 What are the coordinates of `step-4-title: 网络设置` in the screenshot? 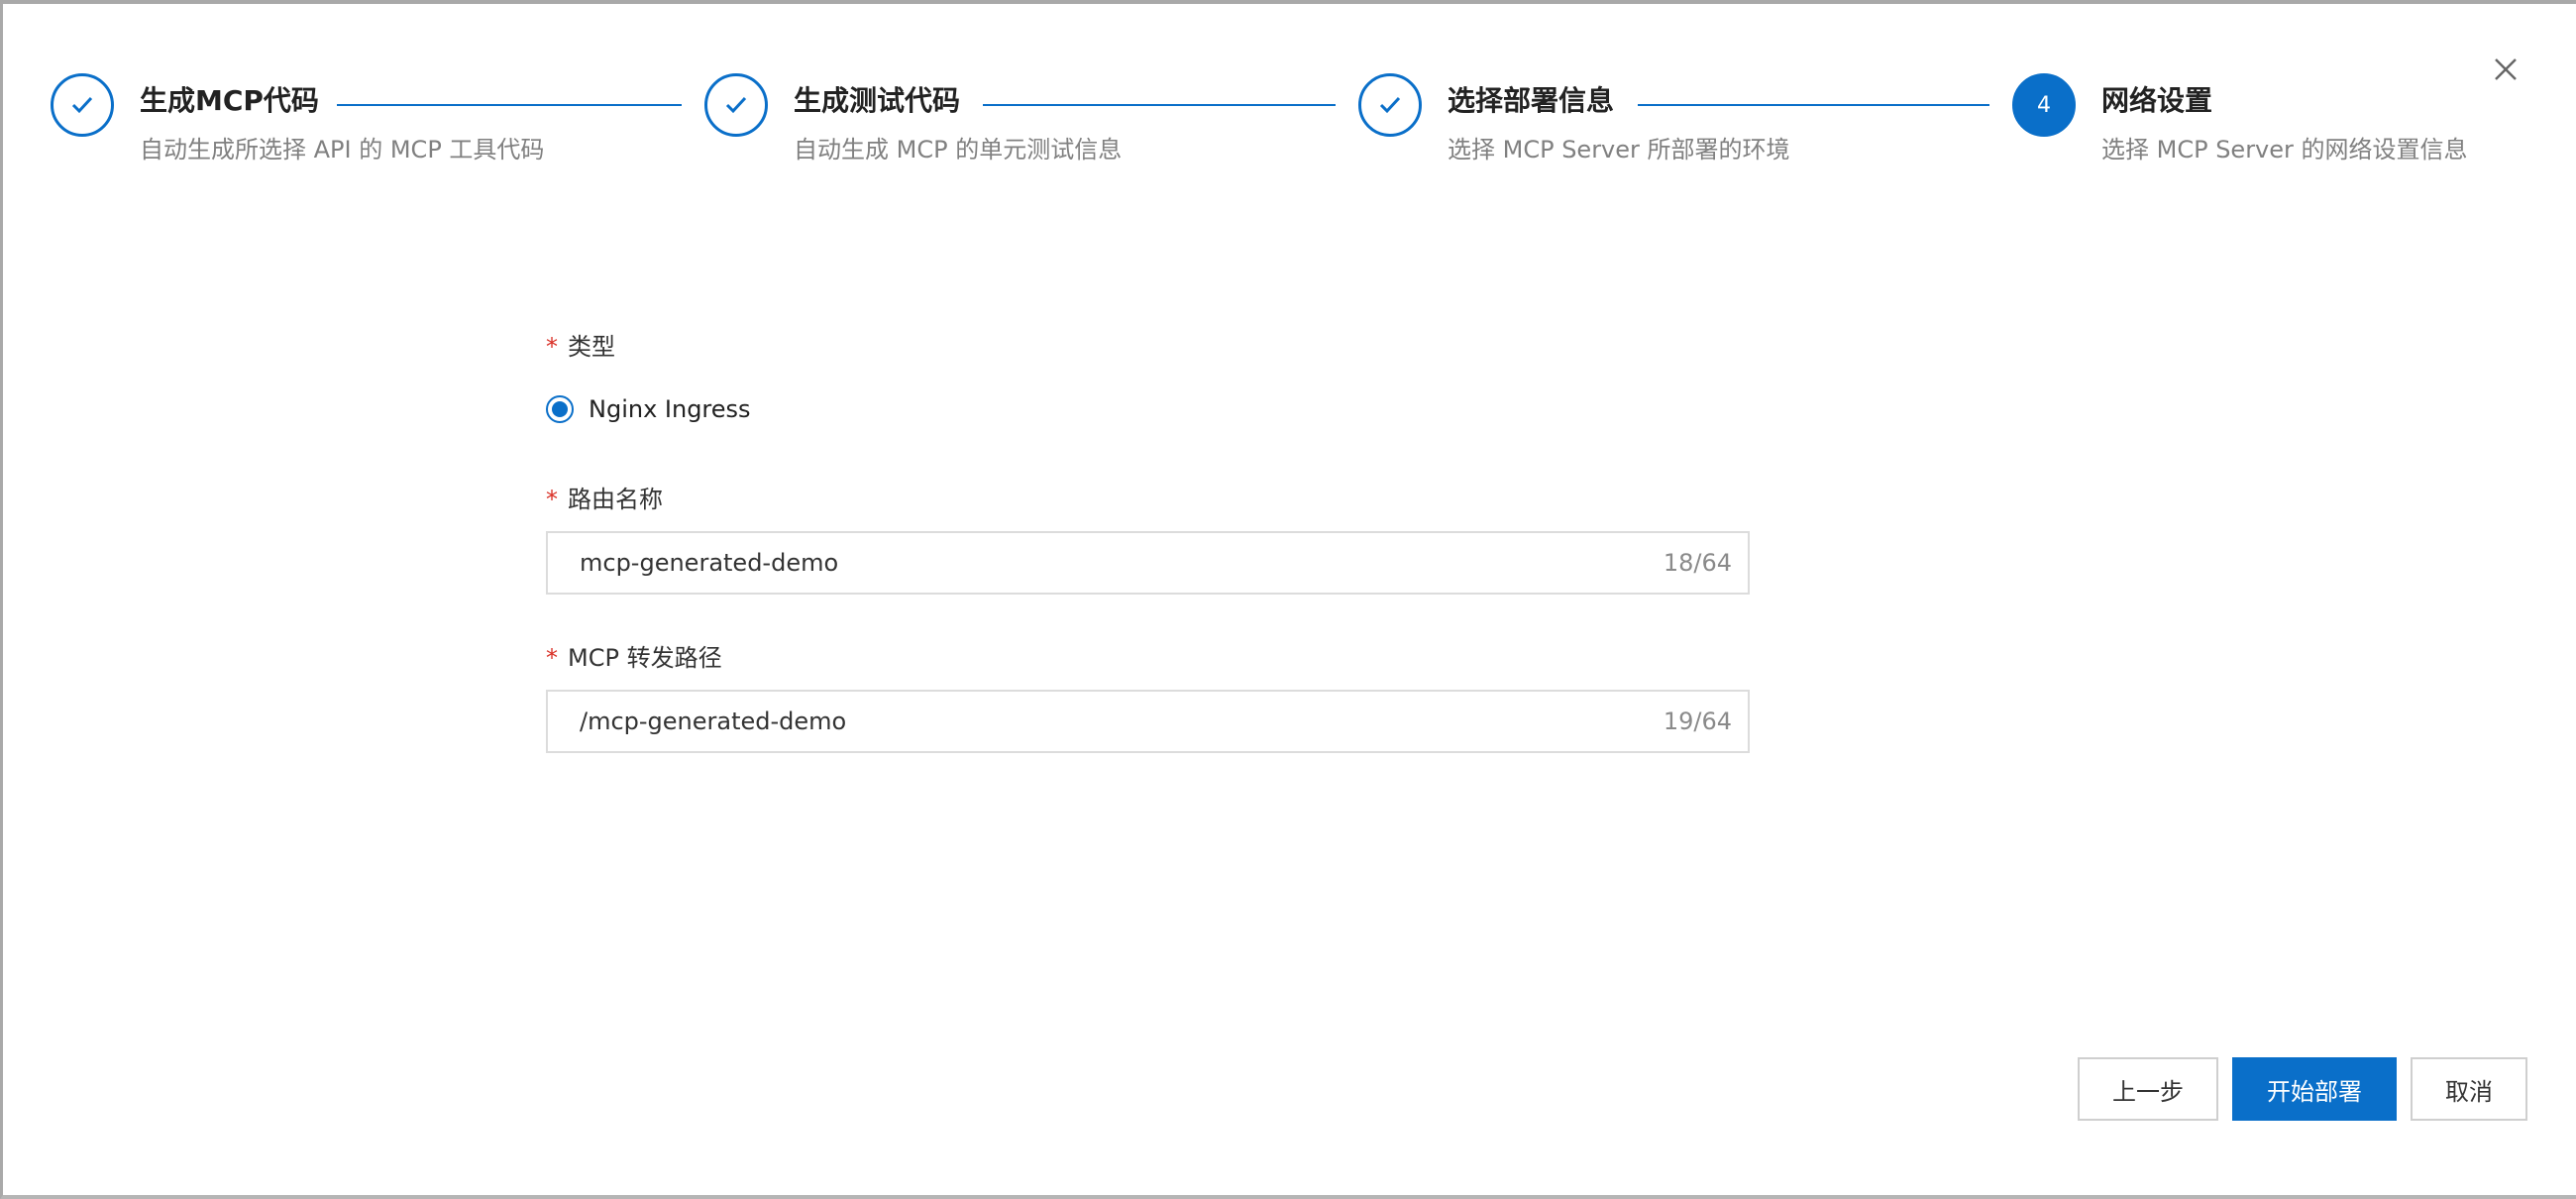 It's located at (2157, 100).